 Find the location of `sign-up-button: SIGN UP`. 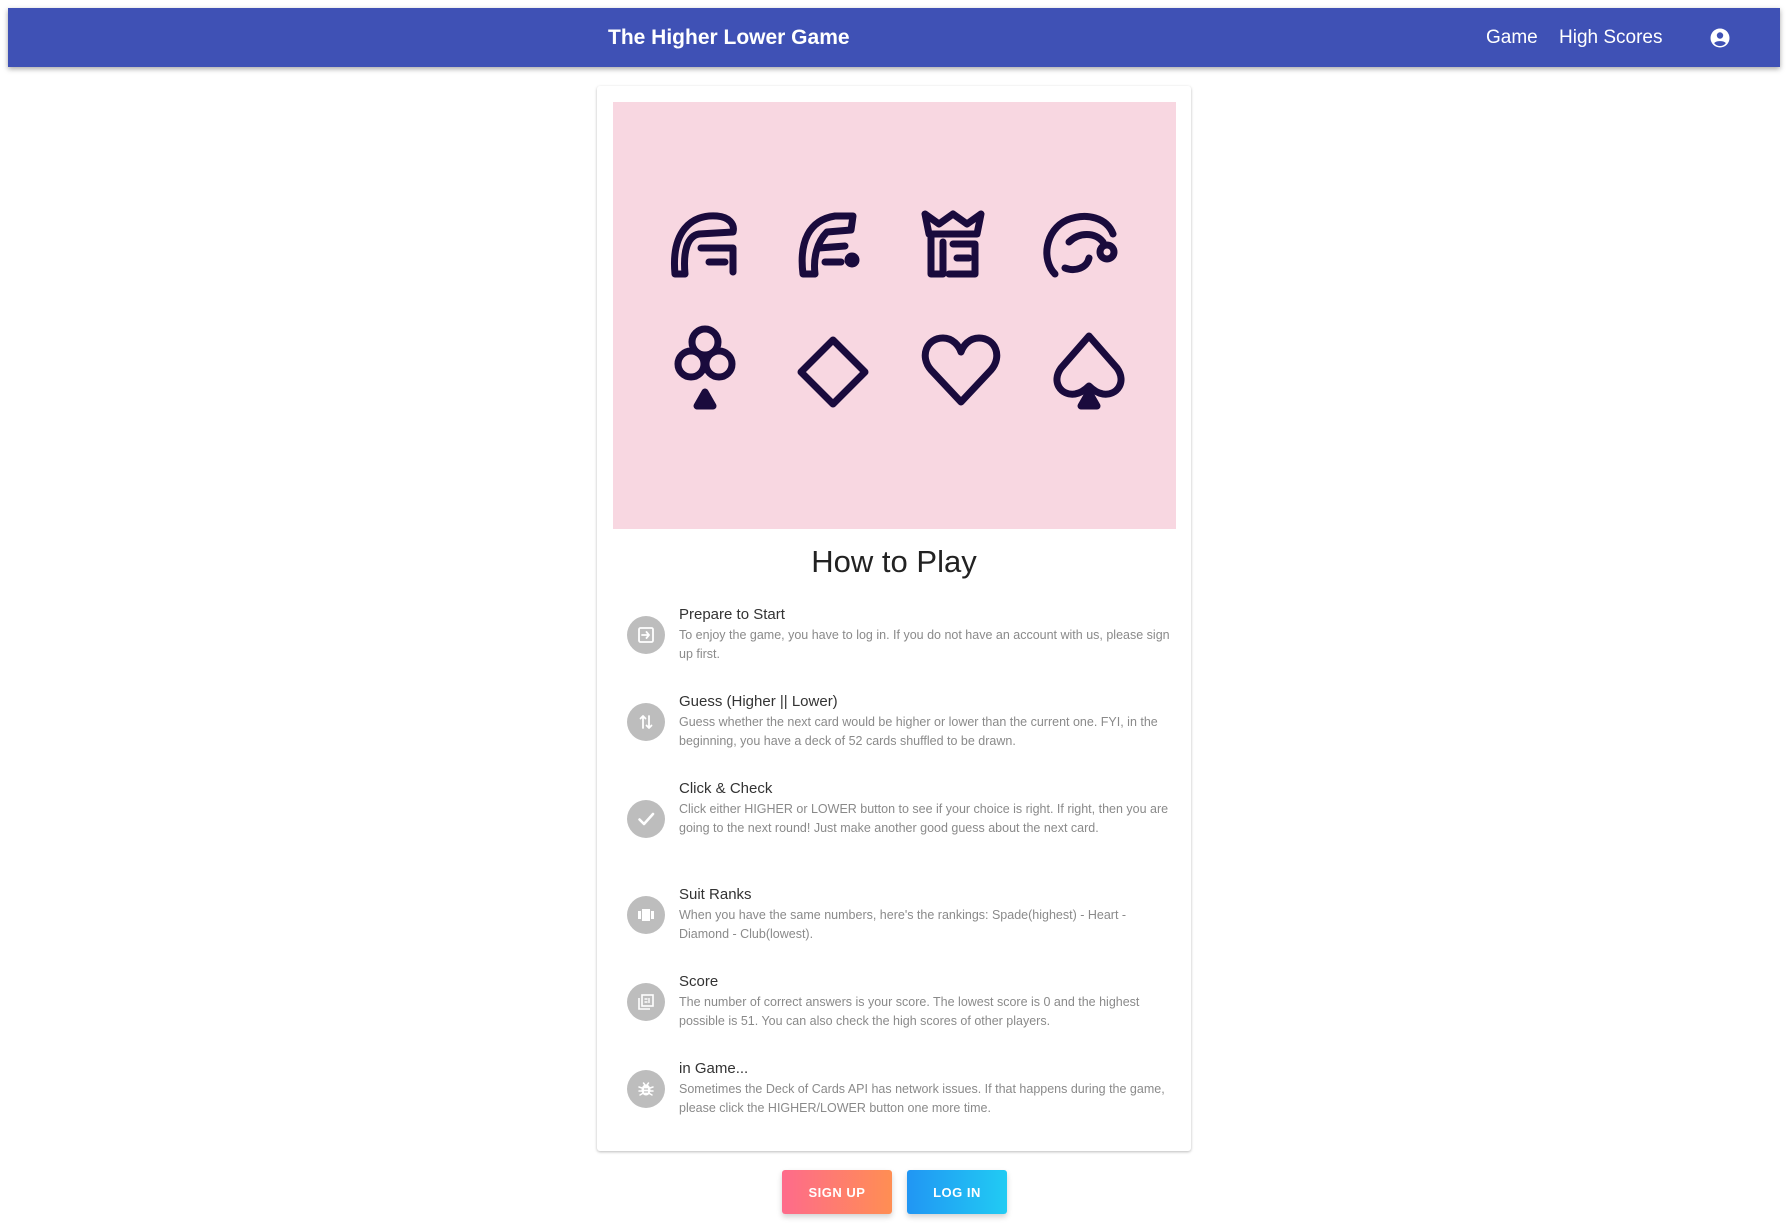

sign-up-button: SIGN UP is located at coordinates (837, 1192).